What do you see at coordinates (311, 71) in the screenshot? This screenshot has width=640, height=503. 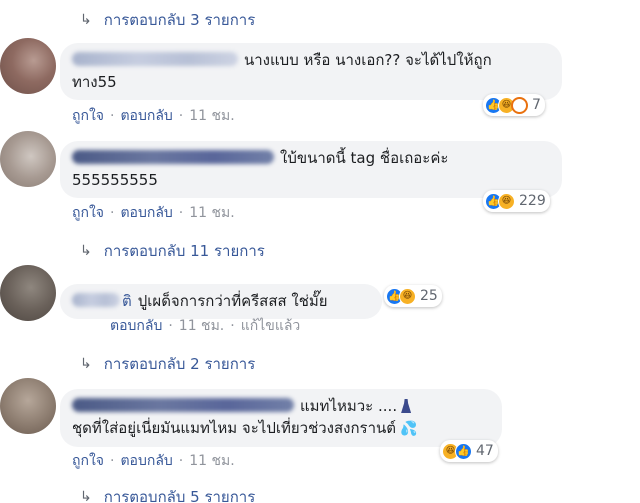 I see `comment-bubble: นางแบบ หรือ นางเอก?? จะได้ไปให้ถูก ทาง55` at bounding box center [311, 71].